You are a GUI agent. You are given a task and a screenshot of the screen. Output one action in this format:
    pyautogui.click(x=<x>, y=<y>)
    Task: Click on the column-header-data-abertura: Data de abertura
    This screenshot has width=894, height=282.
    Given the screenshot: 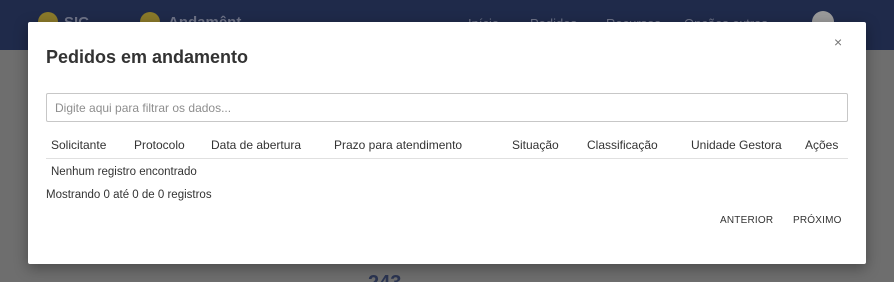 What is the action you would take?
    pyautogui.click(x=256, y=145)
    